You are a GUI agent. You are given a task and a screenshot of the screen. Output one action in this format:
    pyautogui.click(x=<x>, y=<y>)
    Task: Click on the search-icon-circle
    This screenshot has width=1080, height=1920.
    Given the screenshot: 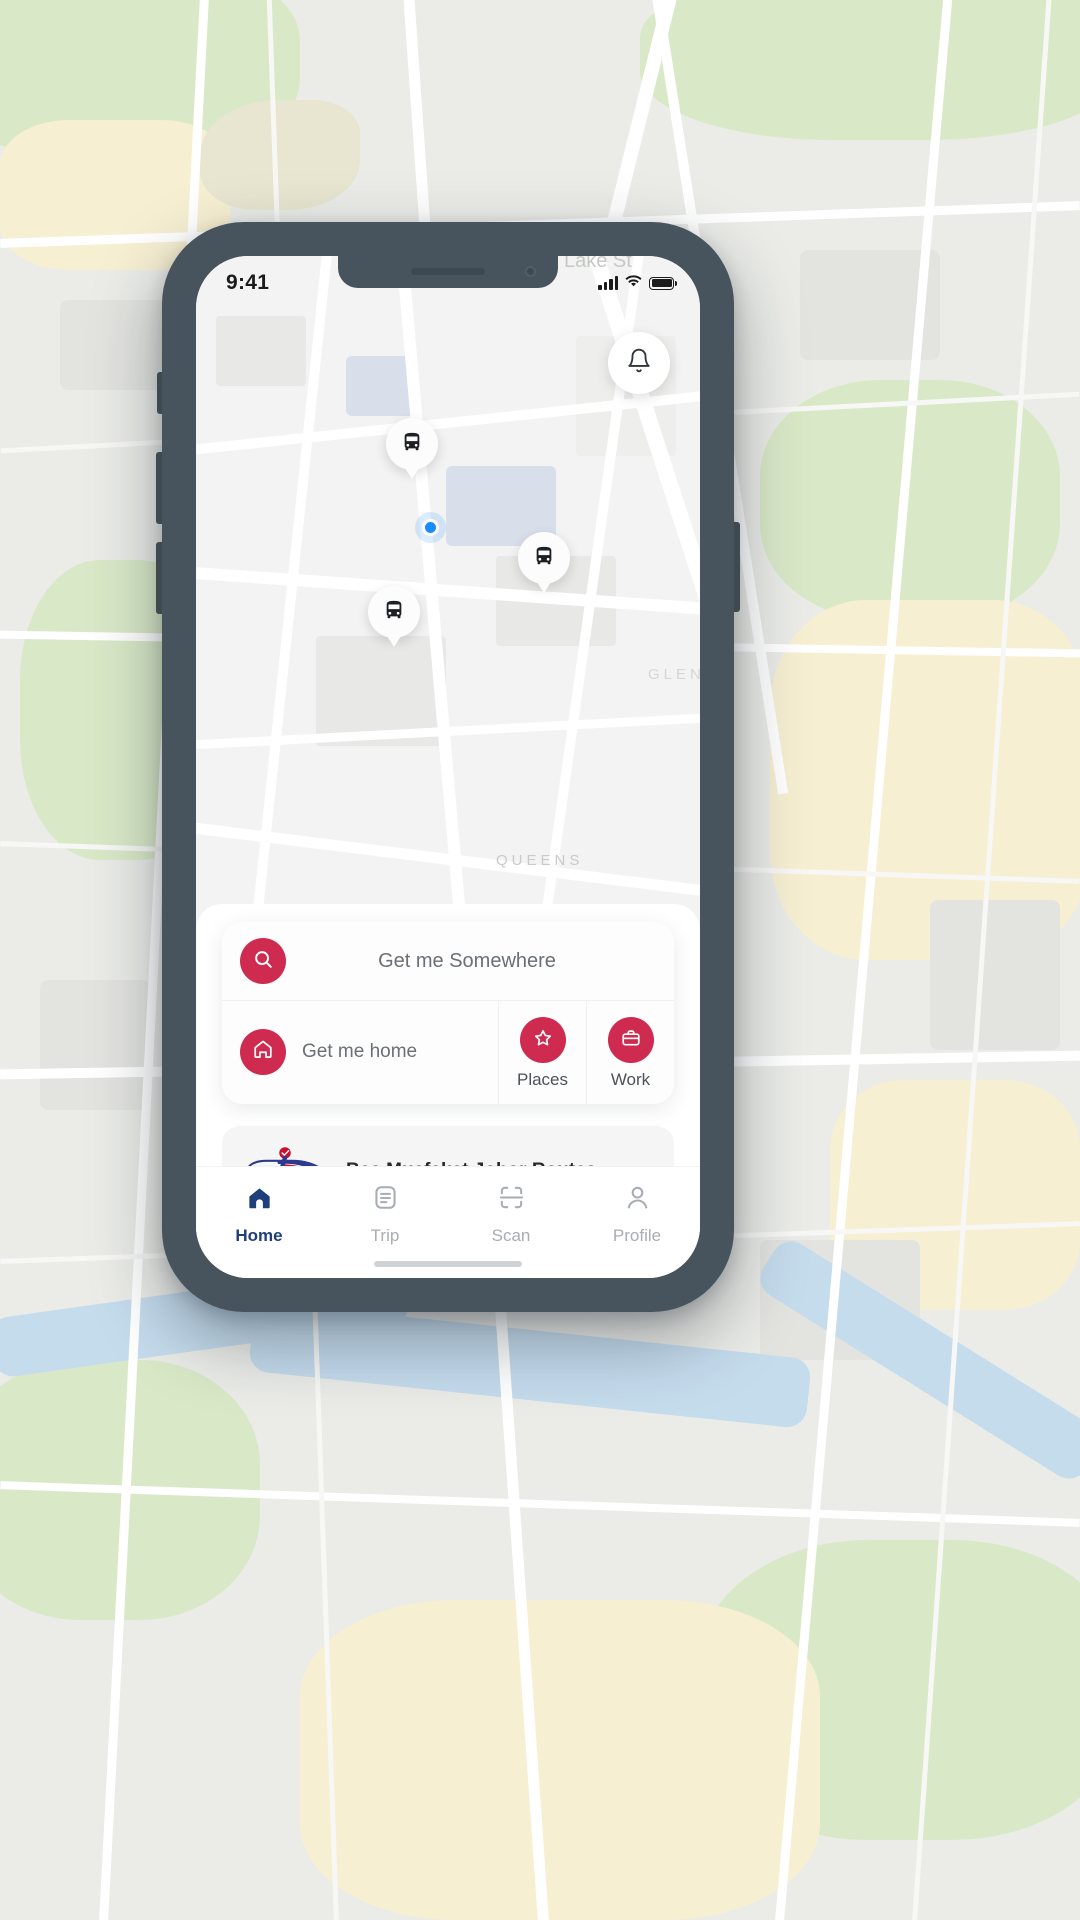 What is the action you would take?
    pyautogui.click(x=263, y=961)
    